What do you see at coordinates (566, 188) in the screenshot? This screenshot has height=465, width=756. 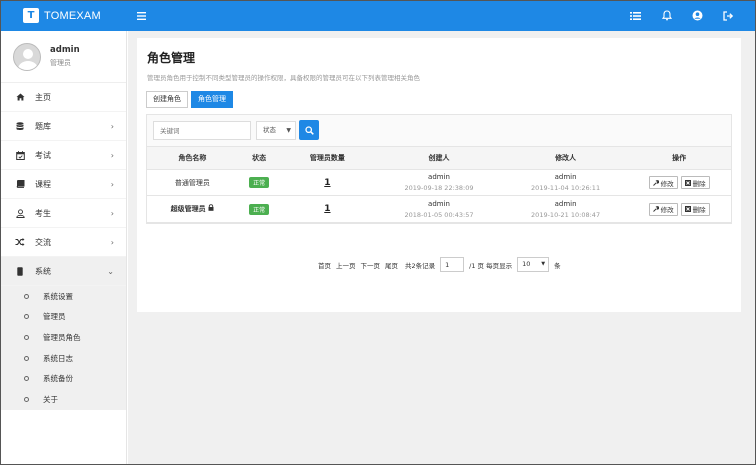 I see `modified-time: 2019-11-04 10:26:11` at bounding box center [566, 188].